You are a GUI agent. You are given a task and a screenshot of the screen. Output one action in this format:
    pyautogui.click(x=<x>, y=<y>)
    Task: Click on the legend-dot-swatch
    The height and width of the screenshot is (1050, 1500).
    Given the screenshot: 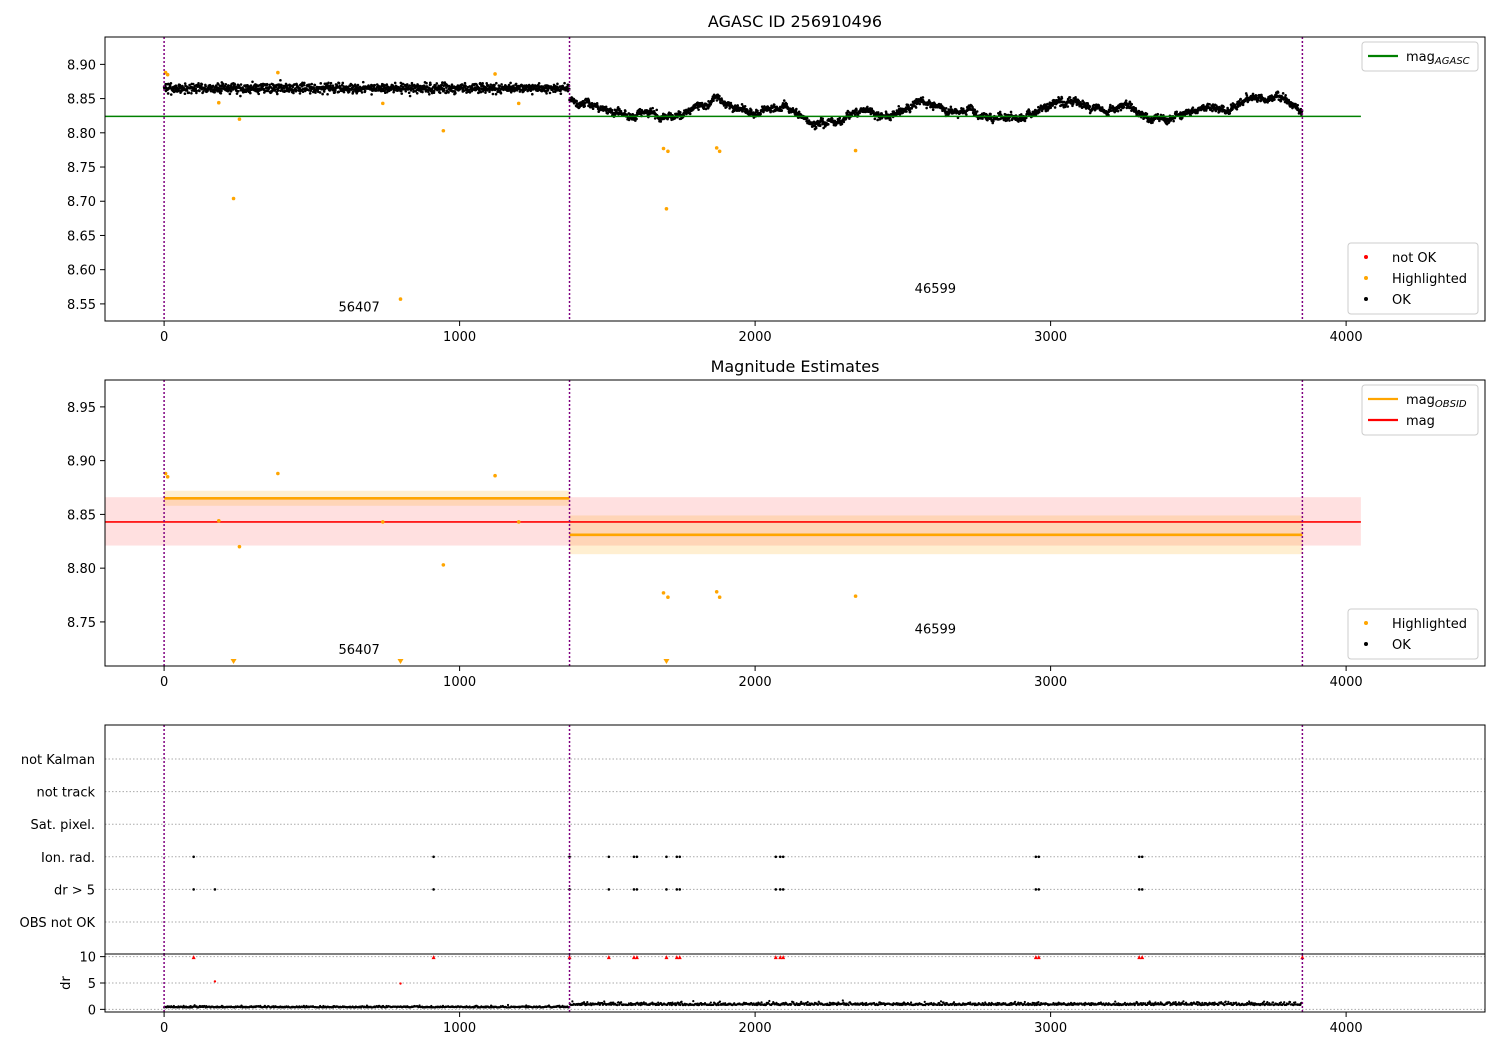 What is the action you would take?
    pyautogui.click(x=1366, y=623)
    